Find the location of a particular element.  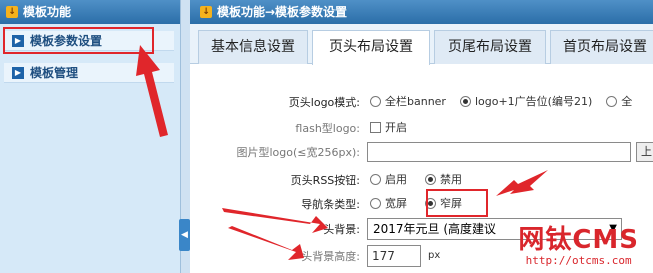

flash-logo-control: 开启 is located at coordinates (395, 127).